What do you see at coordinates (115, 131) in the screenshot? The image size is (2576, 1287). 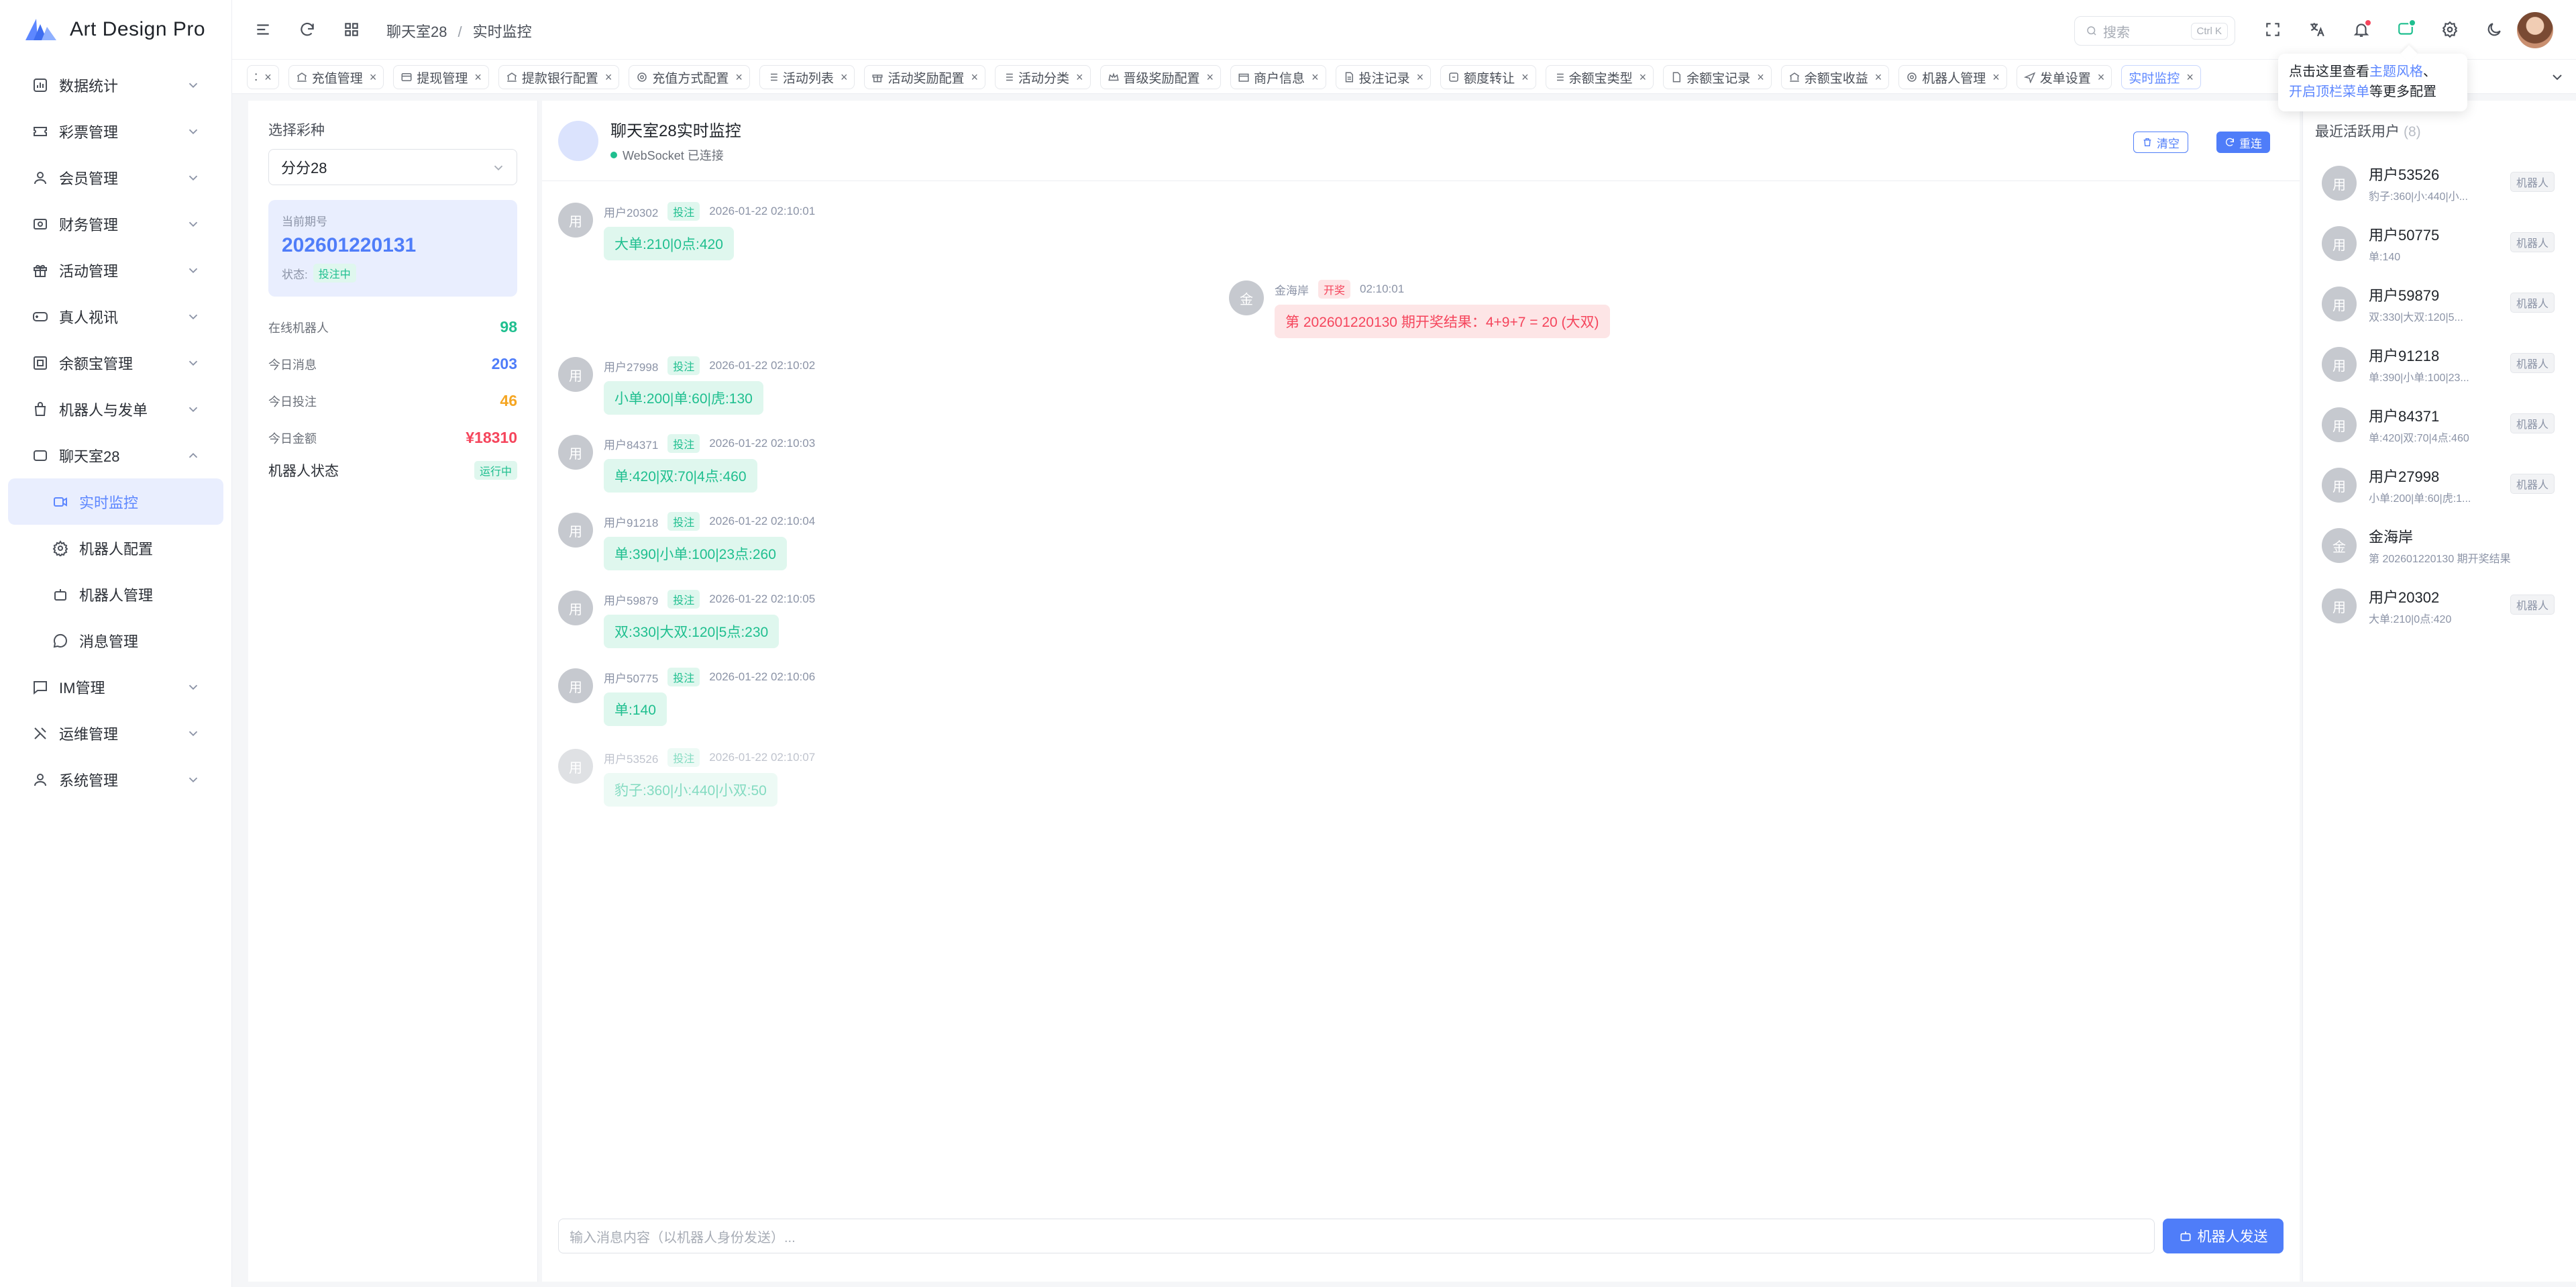 I see `sidebar-item-lottery: 彩票管理` at bounding box center [115, 131].